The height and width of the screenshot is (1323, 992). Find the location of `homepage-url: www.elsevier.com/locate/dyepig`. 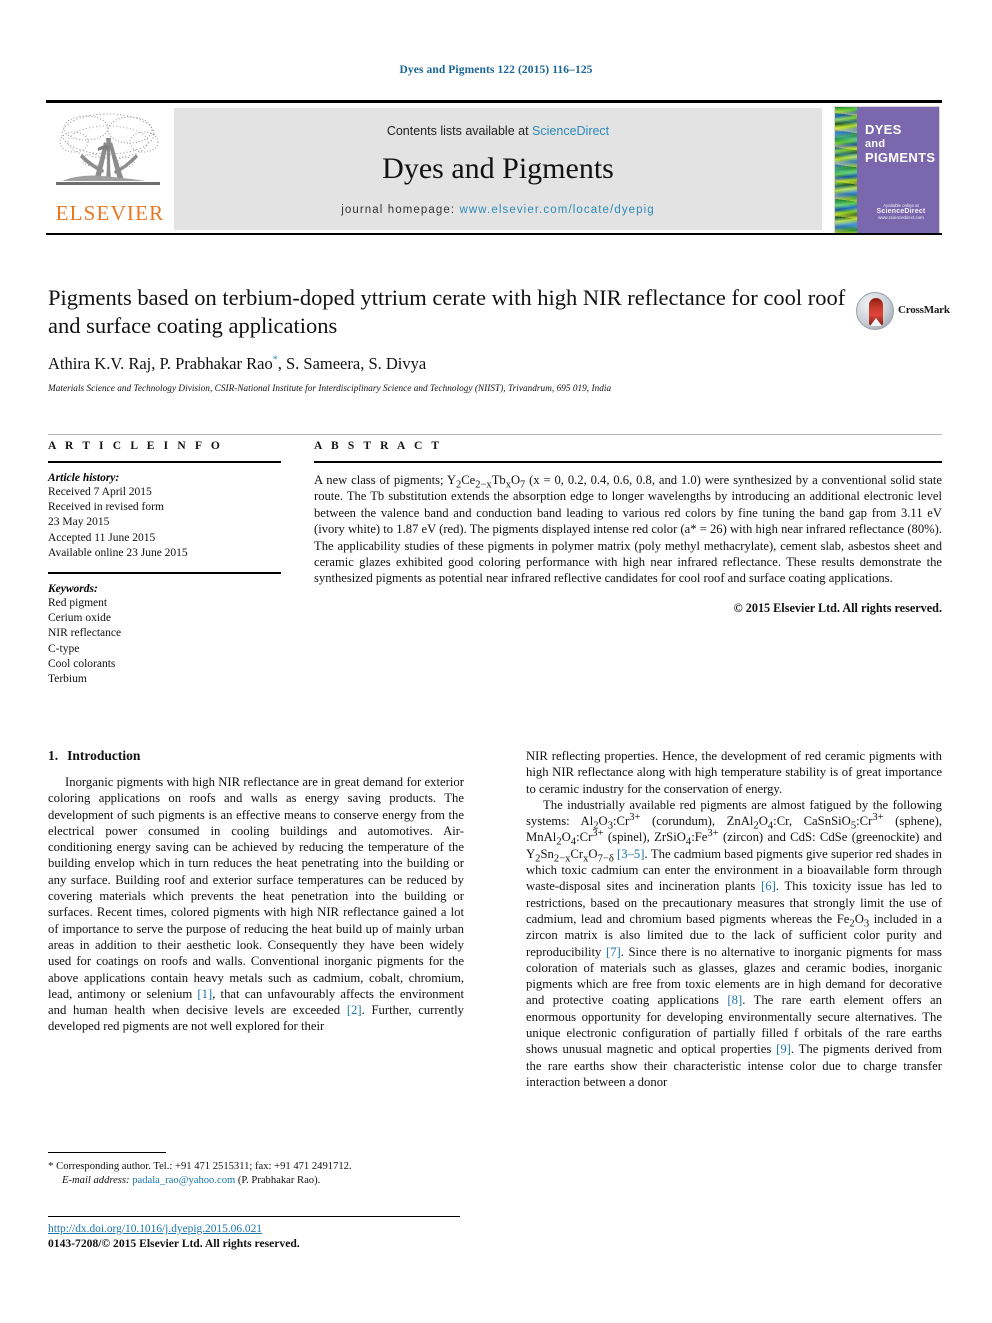

homepage-url: www.elsevier.com/locate/dyepig is located at coordinates (556, 210).